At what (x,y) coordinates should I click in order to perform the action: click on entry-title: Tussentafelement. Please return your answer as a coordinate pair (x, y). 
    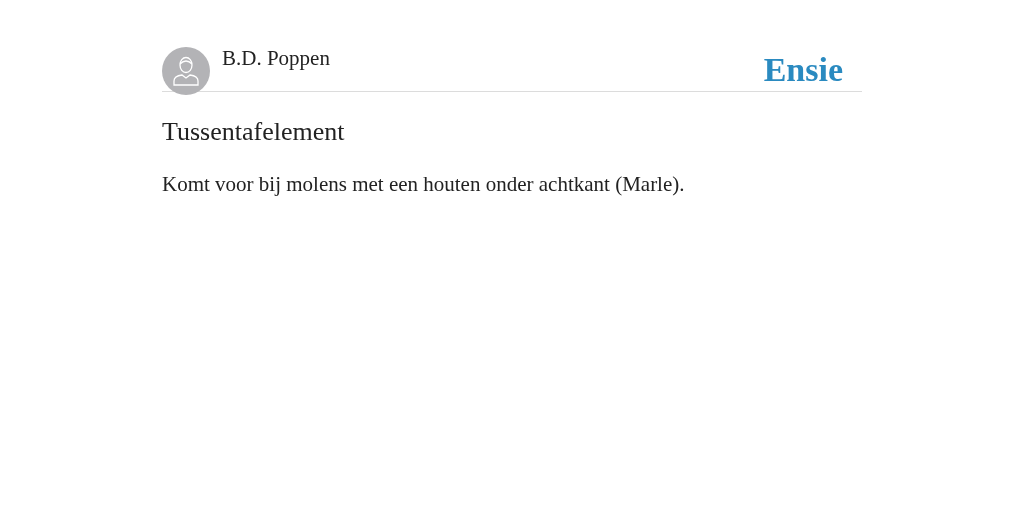
    Looking at the image, I should click on (254, 132).